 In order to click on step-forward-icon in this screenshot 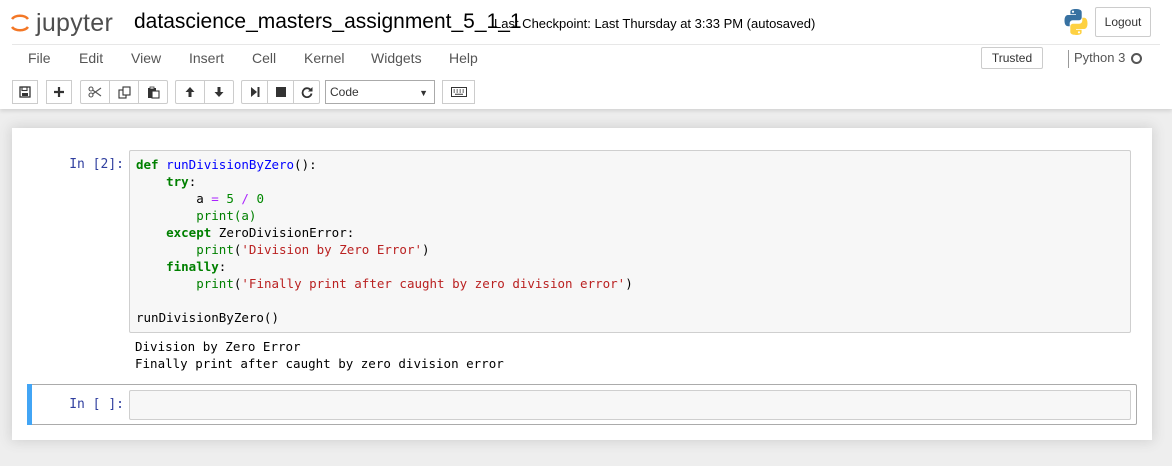, I will do `click(254, 92)`.